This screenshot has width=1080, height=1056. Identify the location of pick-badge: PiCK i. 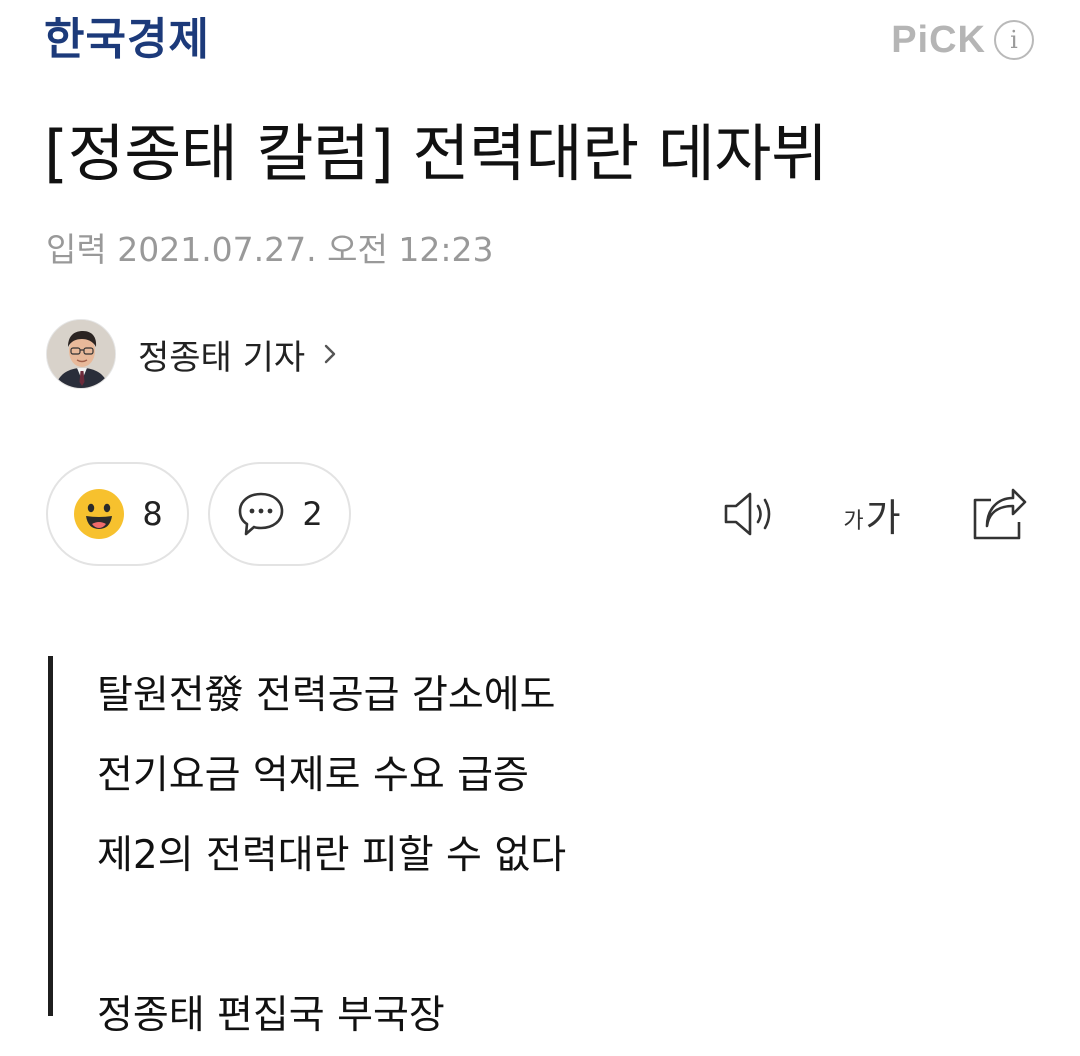
(962, 40).